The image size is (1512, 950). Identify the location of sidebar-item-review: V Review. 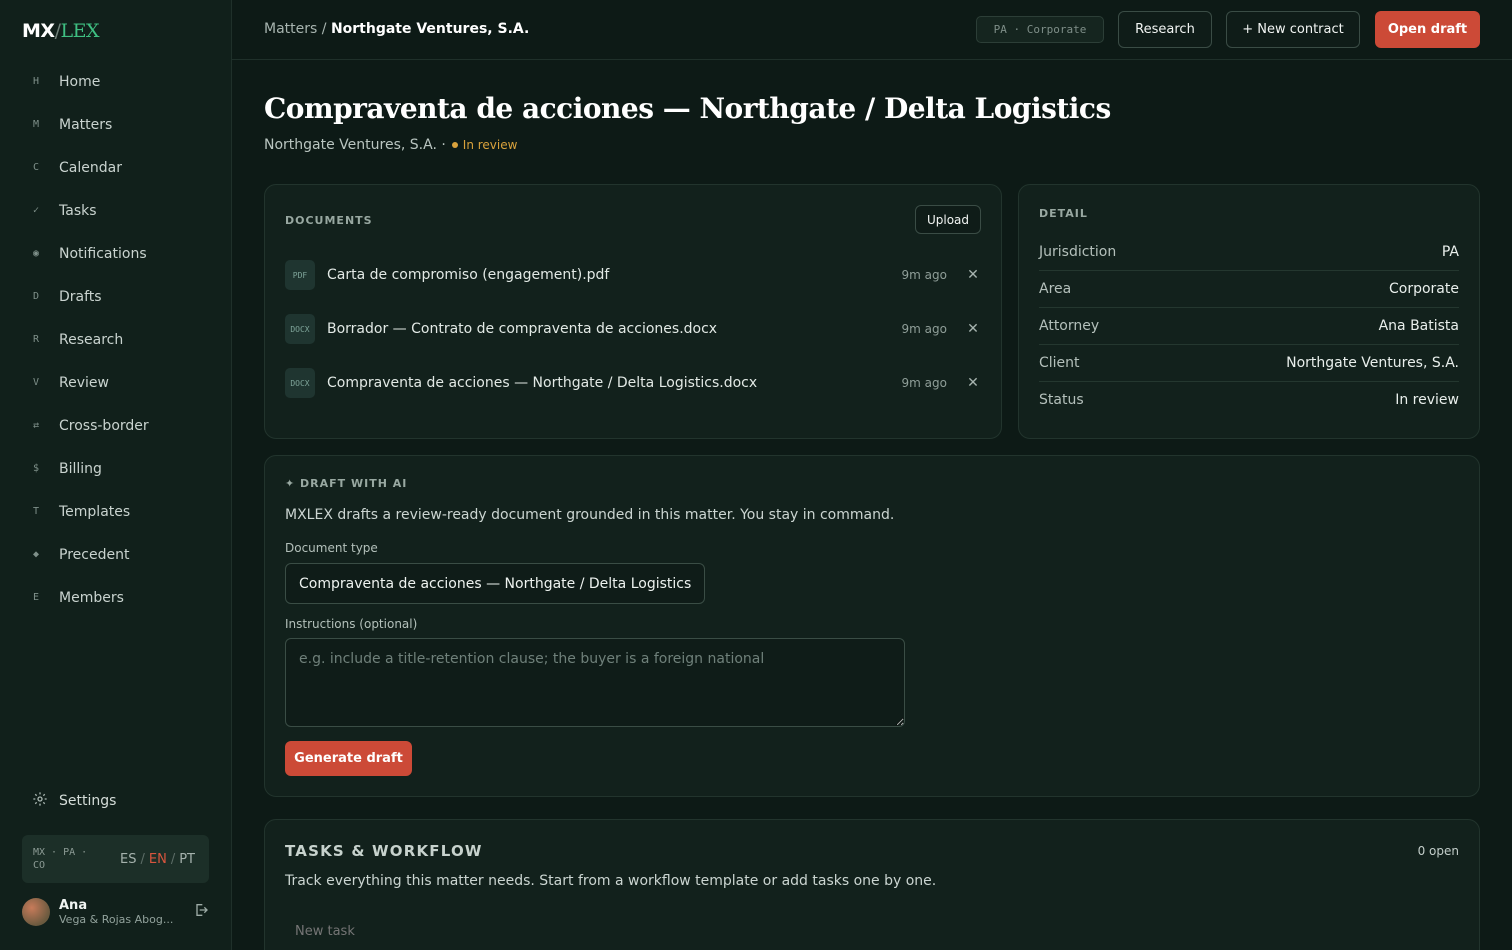
(117, 382).